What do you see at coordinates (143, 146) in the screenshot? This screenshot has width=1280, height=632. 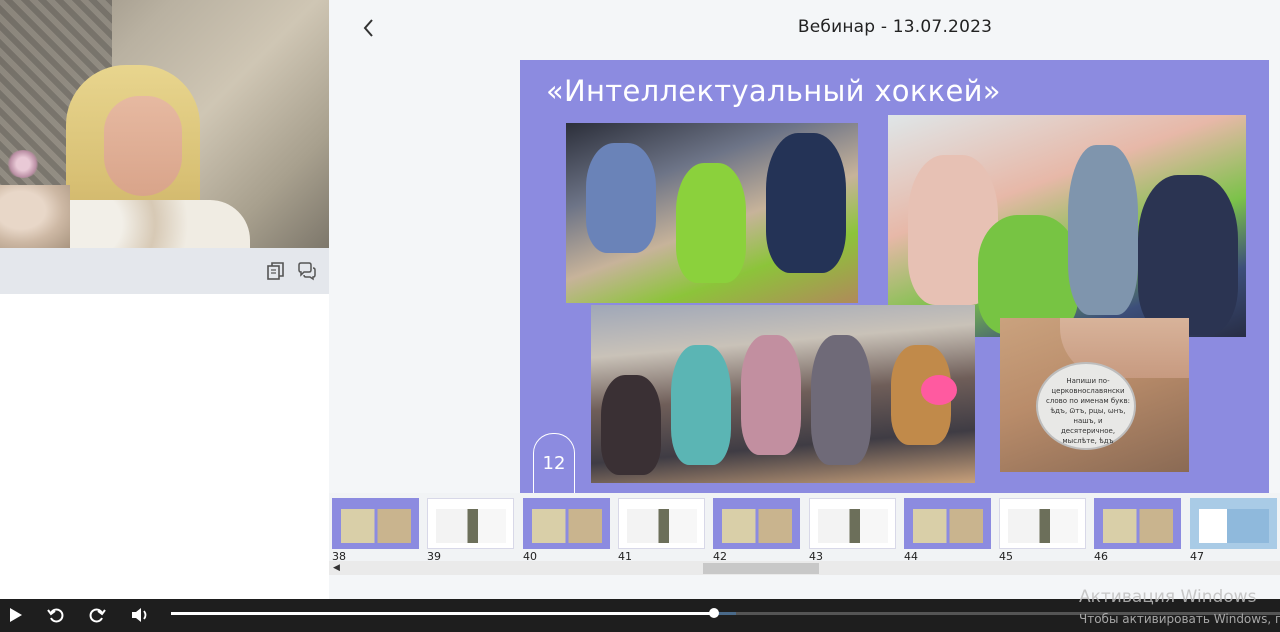 I see `presenter-face` at bounding box center [143, 146].